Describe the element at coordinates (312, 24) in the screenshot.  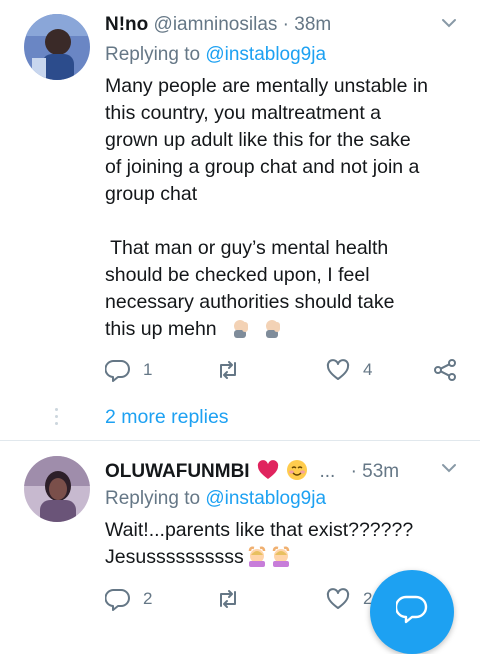
I see `timestamp: 38m` at that location.